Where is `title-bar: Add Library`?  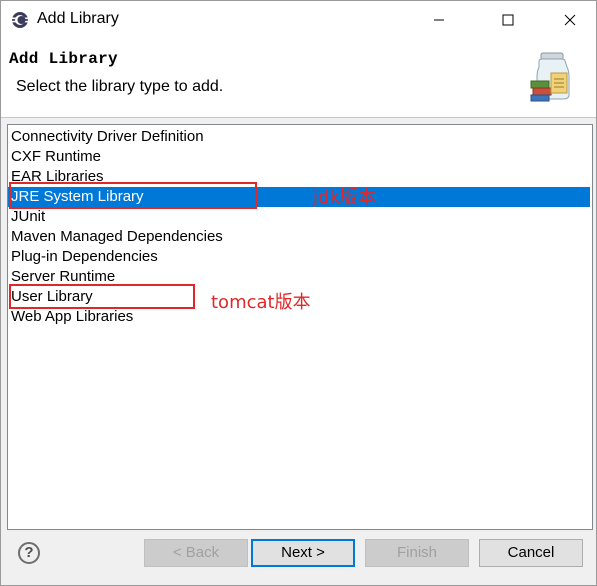
title-bar: Add Library is located at coordinates (298, 20).